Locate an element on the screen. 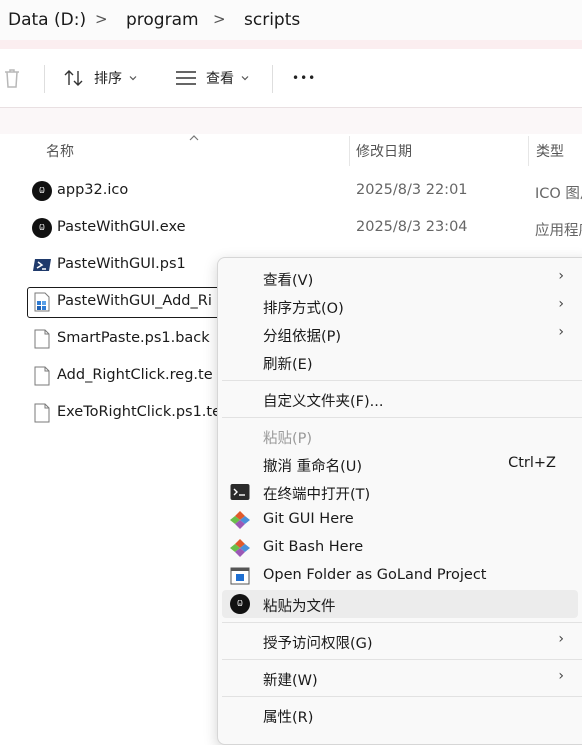 This screenshot has width=582, height=745. view-icon is located at coordinates (186, 78).